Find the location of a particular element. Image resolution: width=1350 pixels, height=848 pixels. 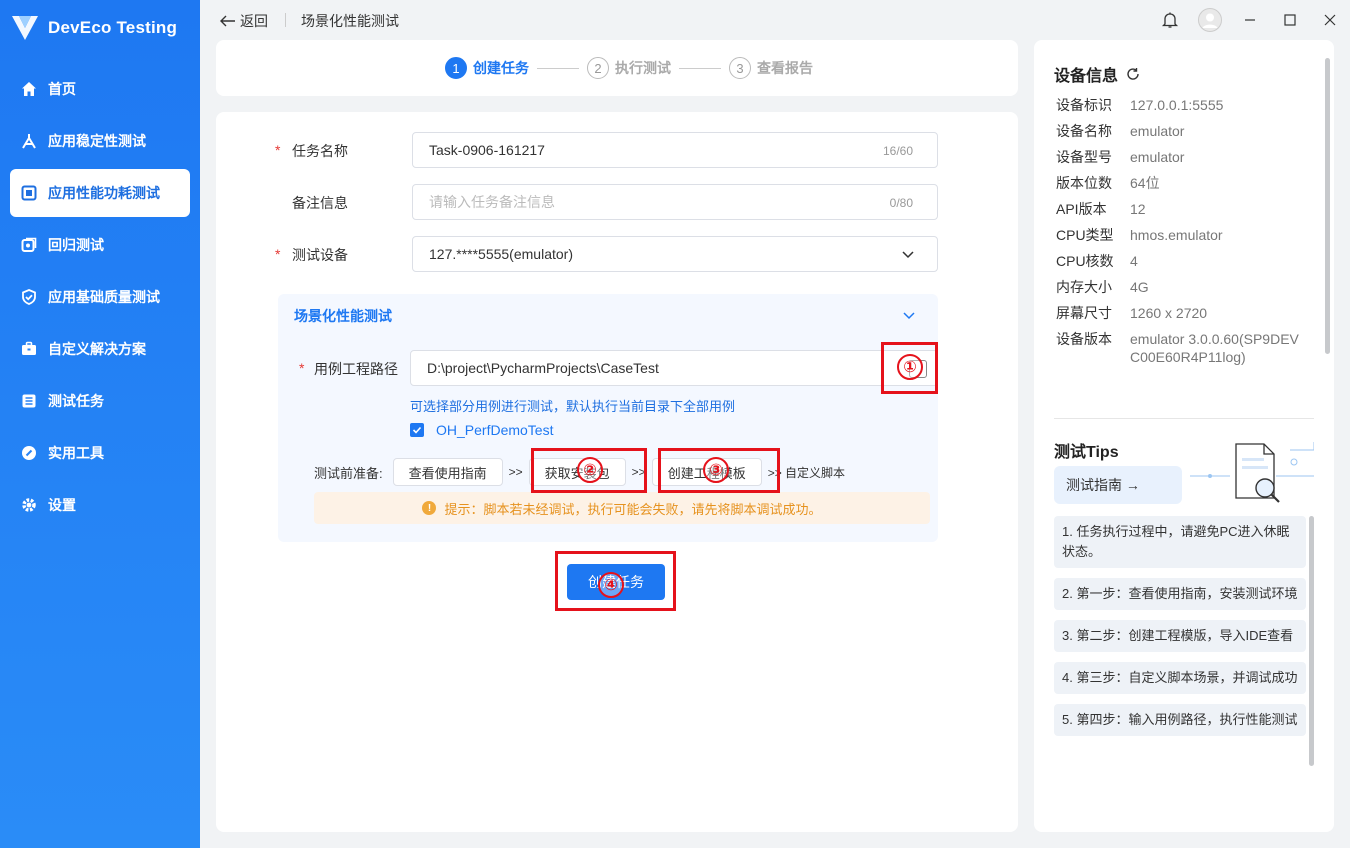

device-info-scrollbar is located at coordinates (1327, 206).